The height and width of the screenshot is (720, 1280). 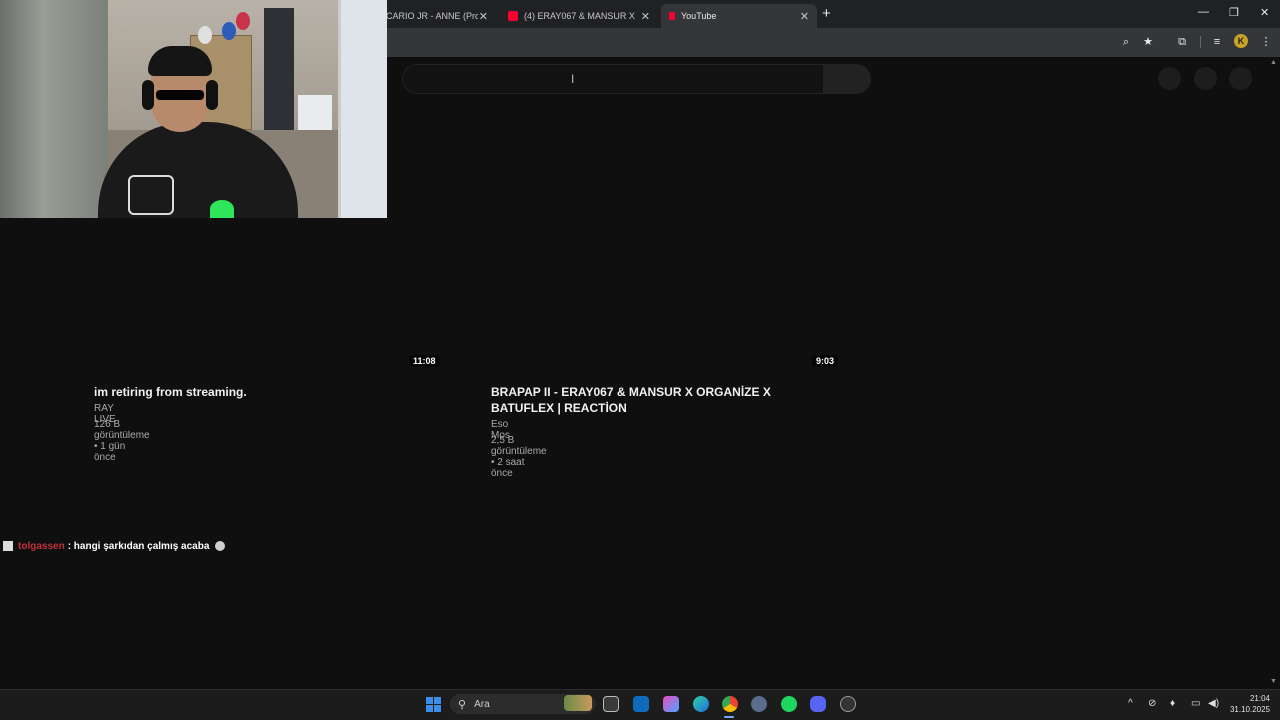 I want to click on video-meta: 2,5 B görüntüleme • 2 saat önce, so click(x=519, y=457).